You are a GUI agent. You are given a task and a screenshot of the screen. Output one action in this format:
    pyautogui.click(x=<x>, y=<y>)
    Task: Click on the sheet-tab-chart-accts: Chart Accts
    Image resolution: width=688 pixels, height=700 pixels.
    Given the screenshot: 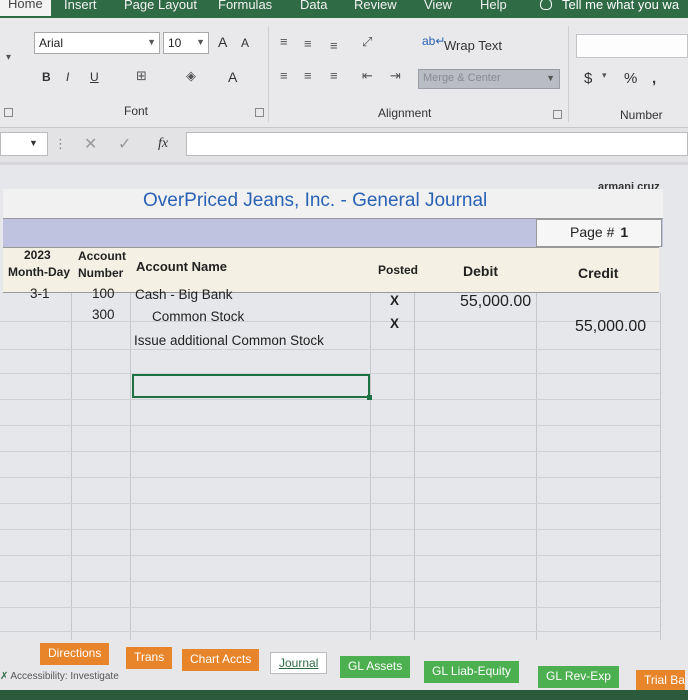 What is the action you would take?
    pyautogui.click(x=221, y=660)
    